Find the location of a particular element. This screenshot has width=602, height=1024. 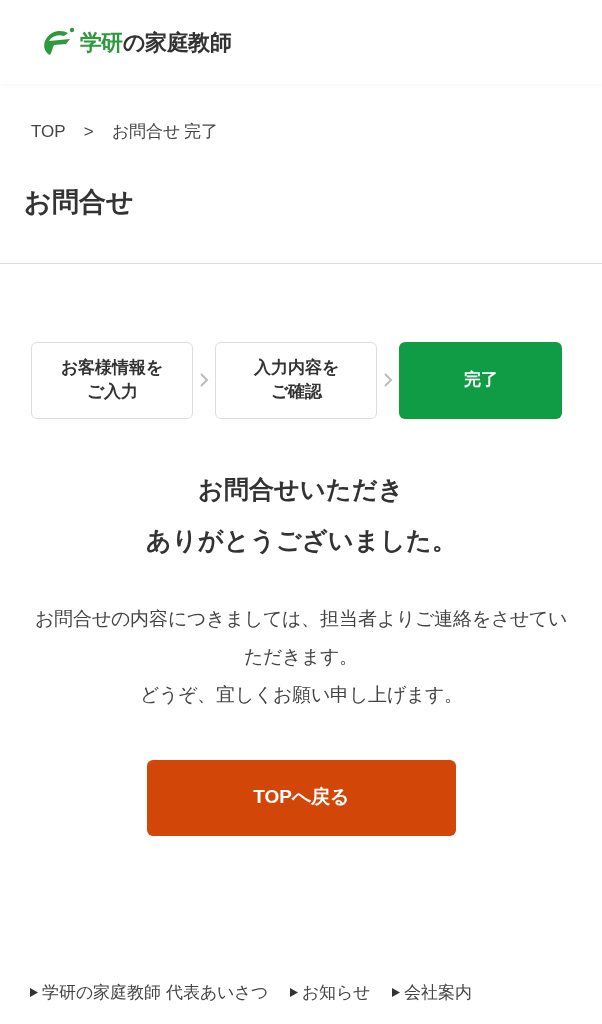

logo-text: の家庭教師 is located at coordinates (177, 42).